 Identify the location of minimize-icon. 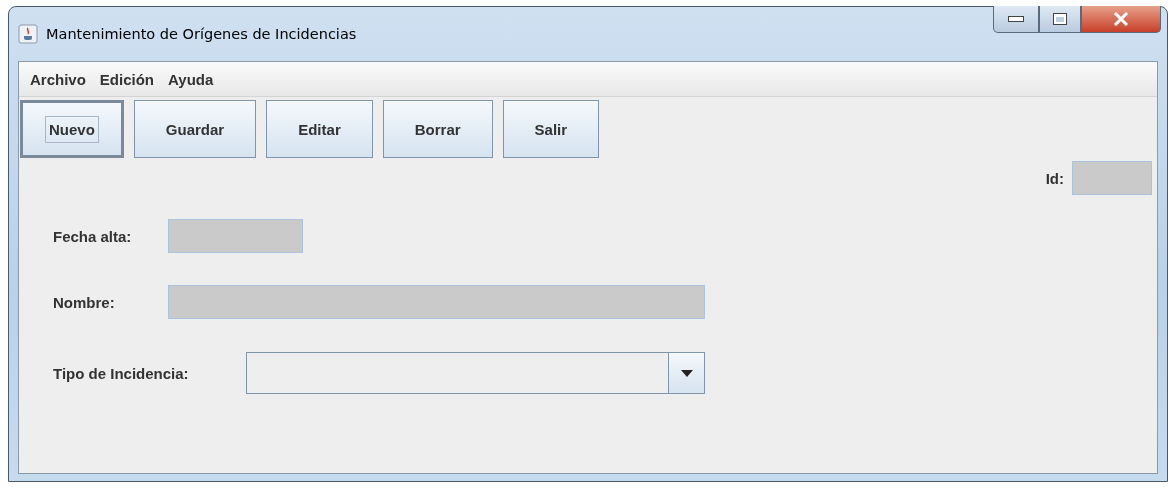
(1016, 19).